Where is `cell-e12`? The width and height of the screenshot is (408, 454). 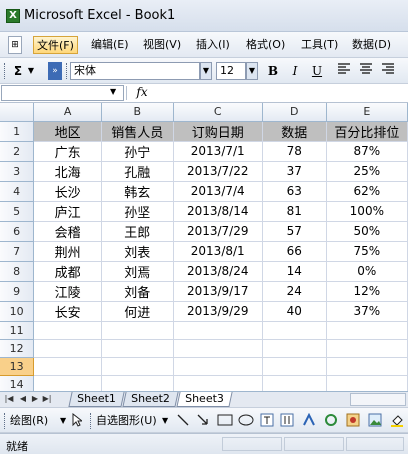
cell-e12 is located at coordinates (367, 348).